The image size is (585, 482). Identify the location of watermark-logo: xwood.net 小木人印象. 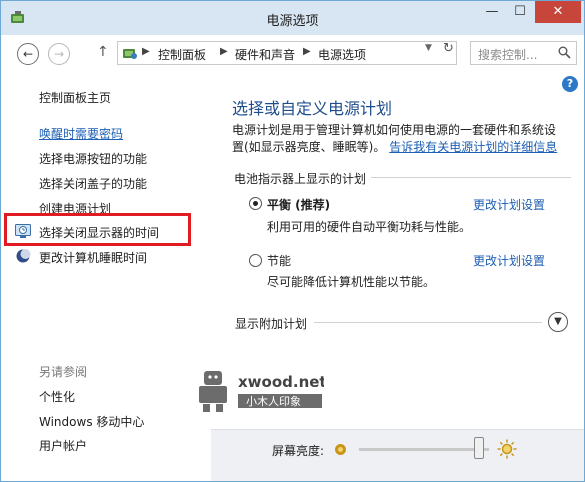
(261, 391).